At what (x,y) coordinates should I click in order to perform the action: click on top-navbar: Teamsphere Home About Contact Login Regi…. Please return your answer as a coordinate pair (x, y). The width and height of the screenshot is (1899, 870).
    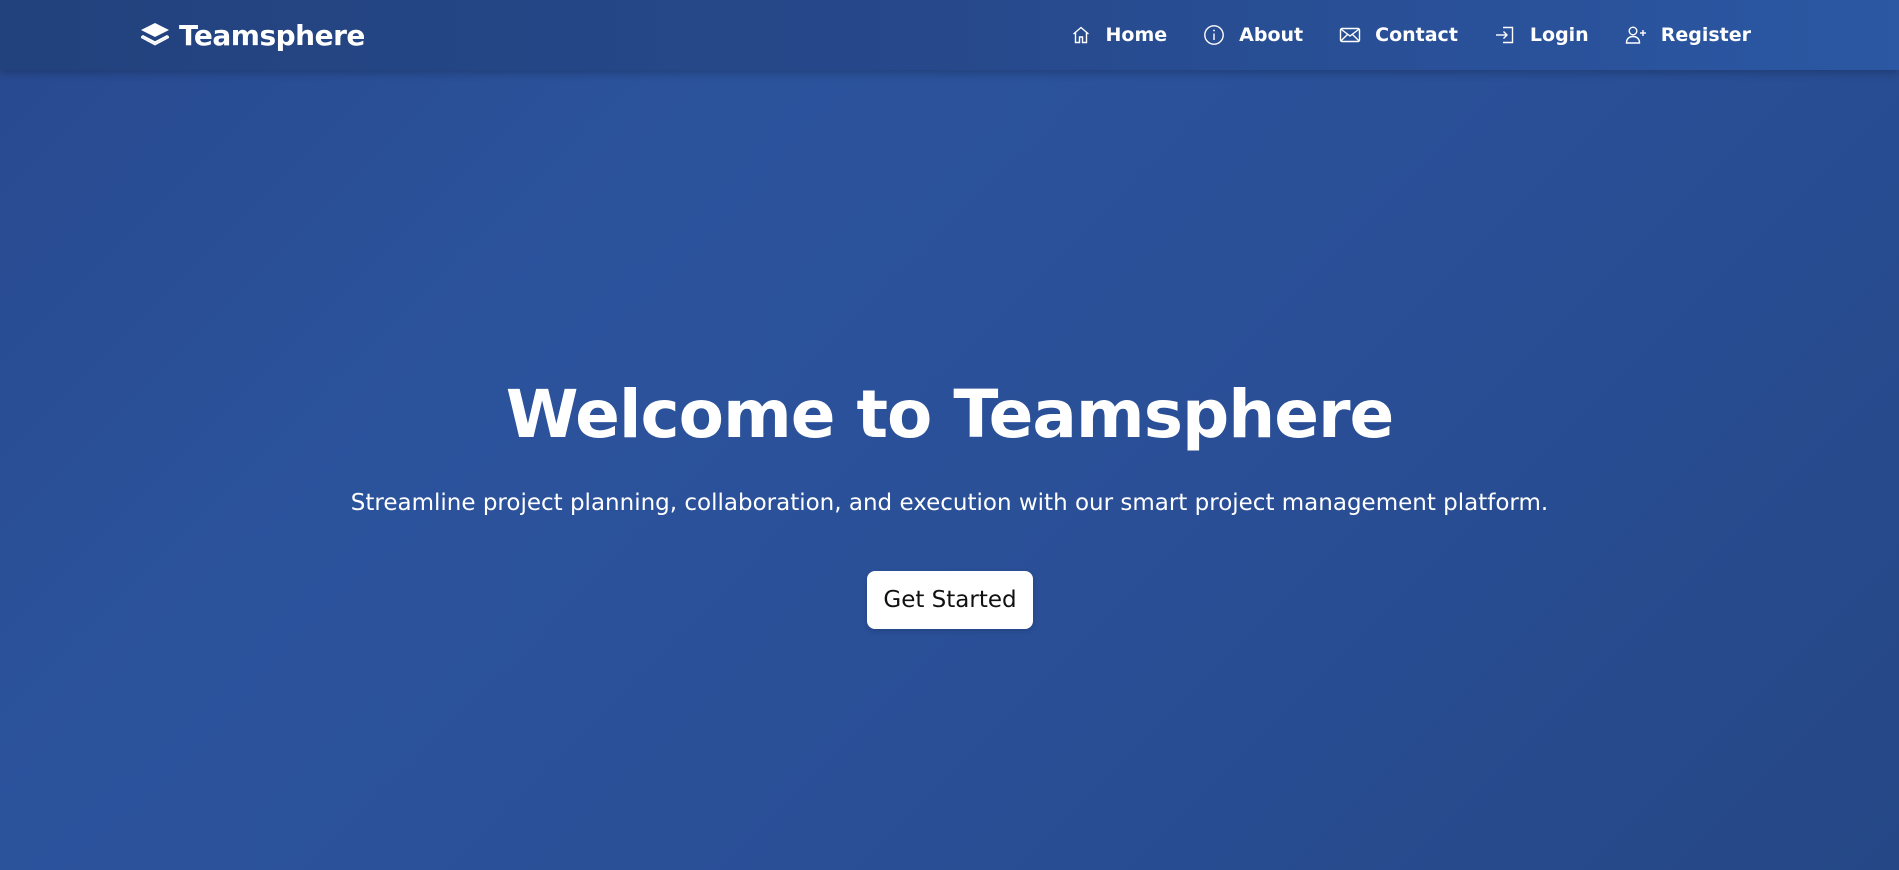
    Looking at the image, I should click on (949, 35).